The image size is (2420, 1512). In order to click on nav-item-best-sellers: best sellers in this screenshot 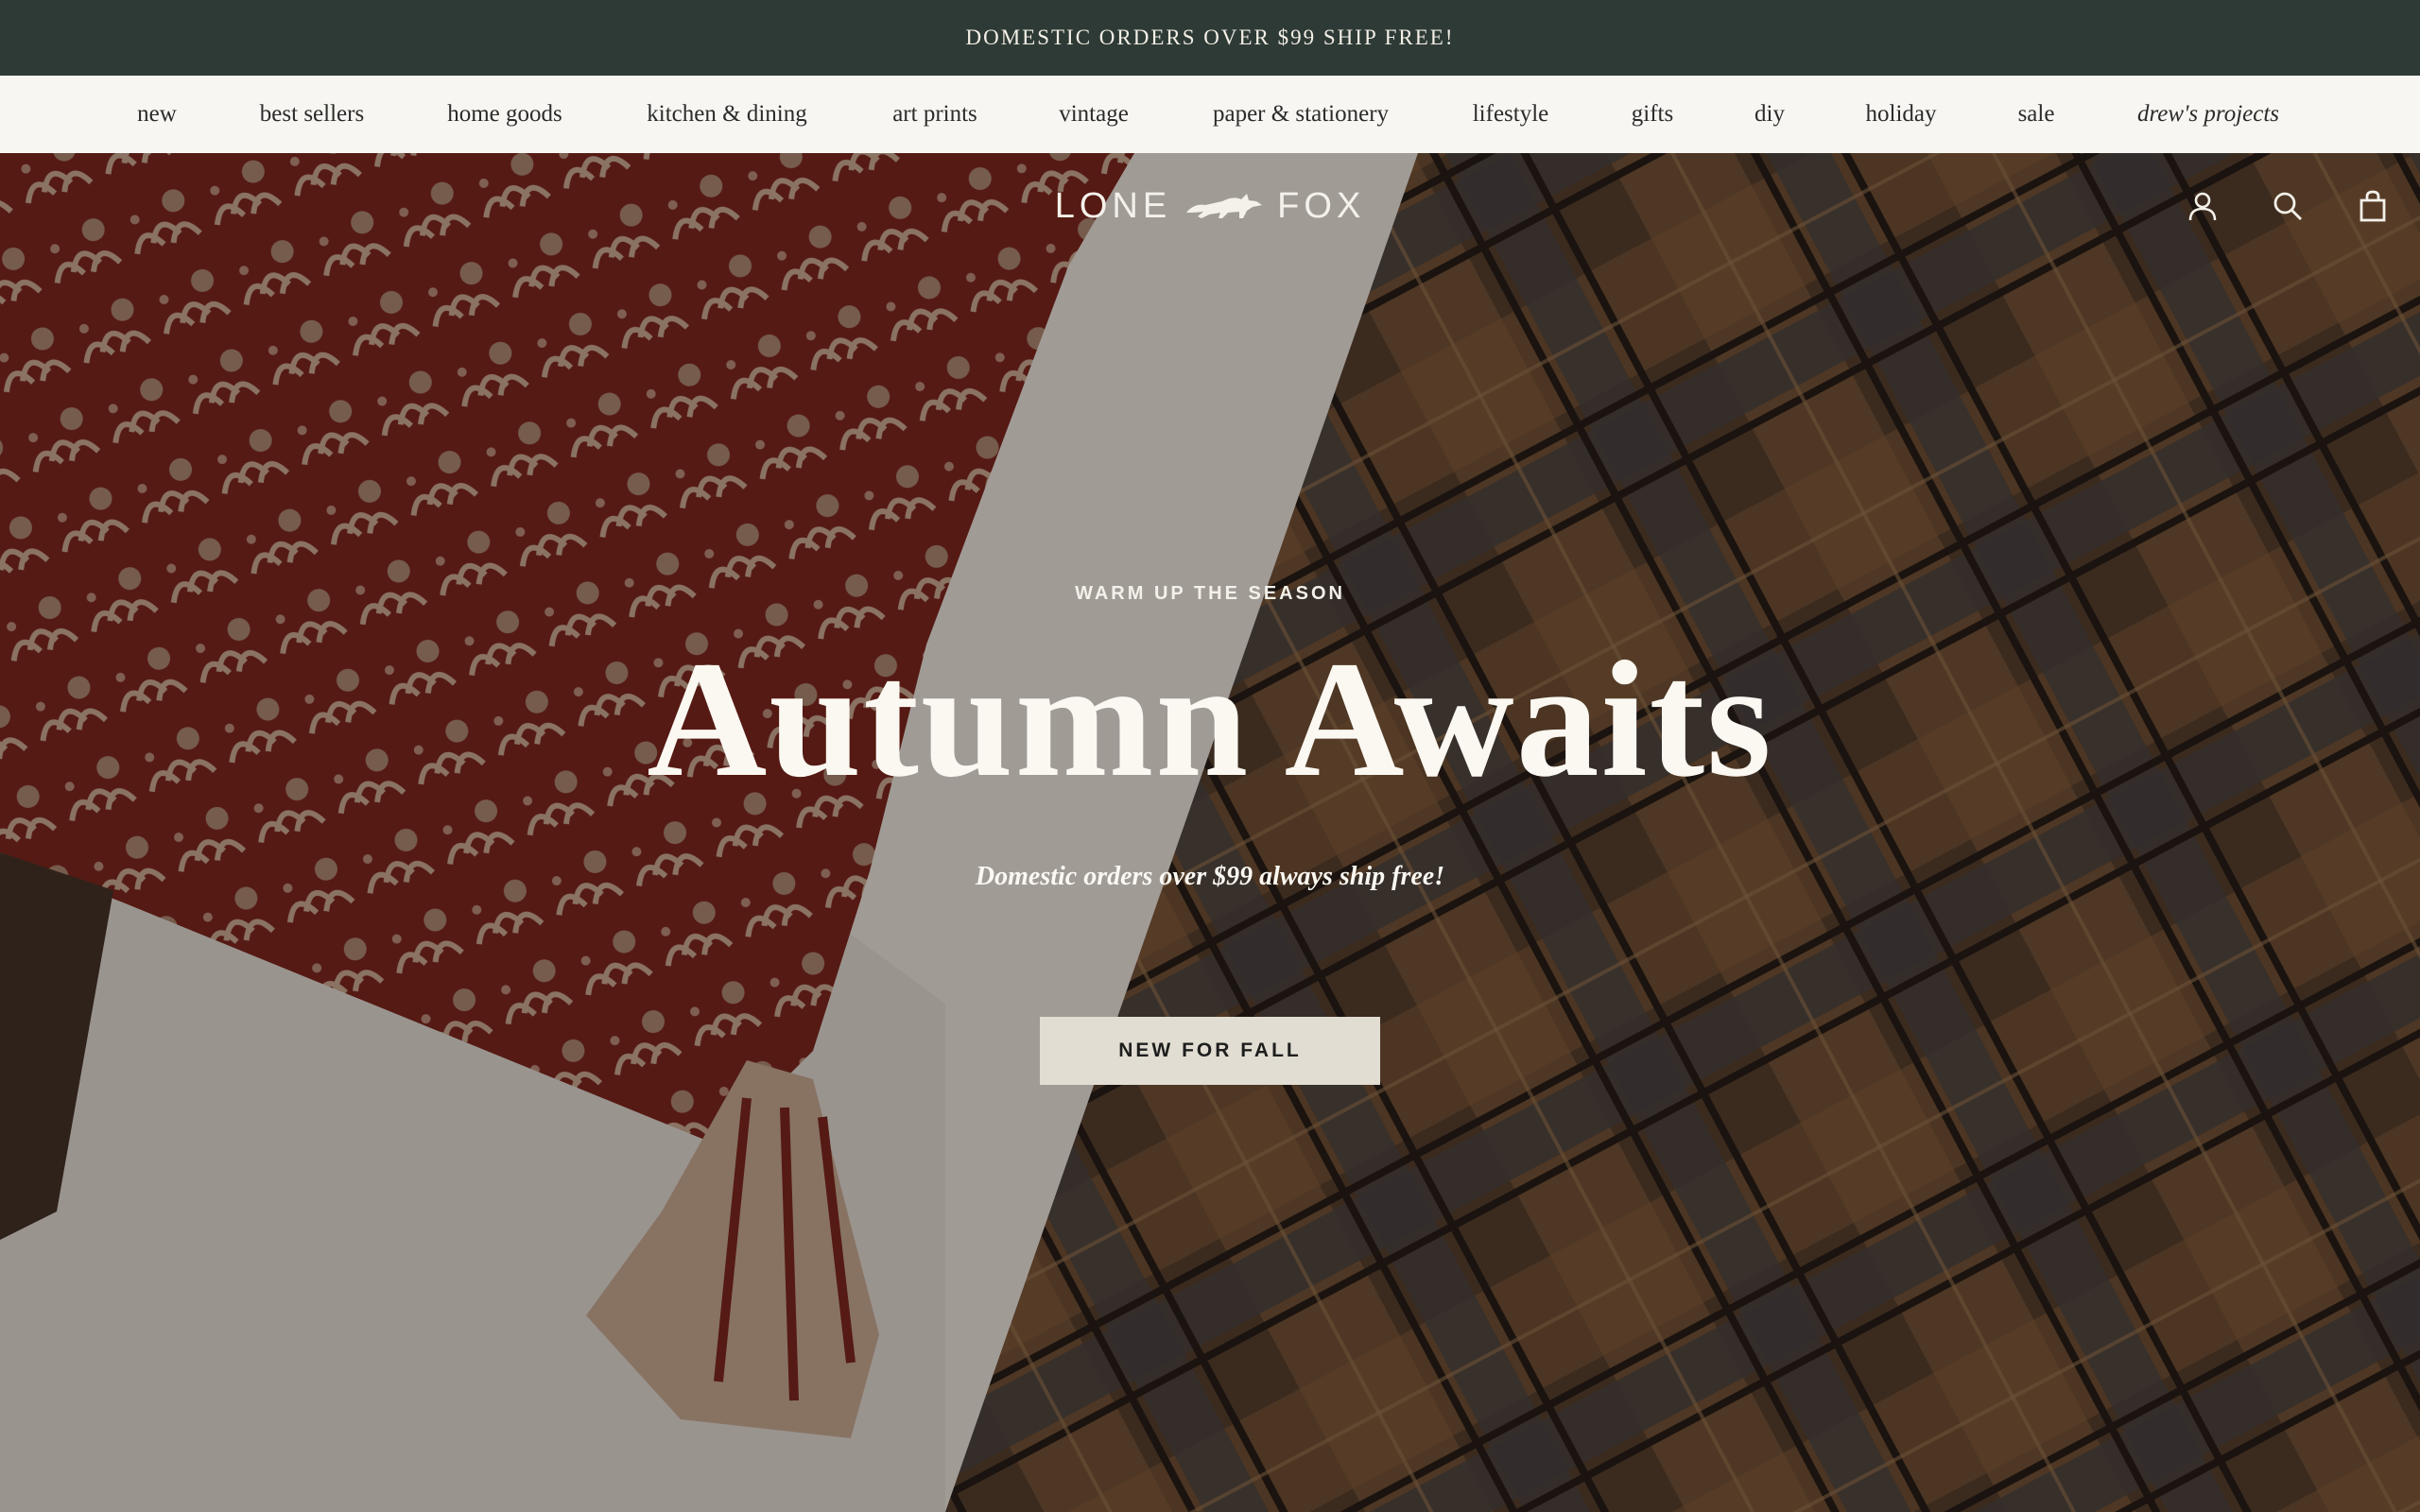, I will do `click(312, 114)`.